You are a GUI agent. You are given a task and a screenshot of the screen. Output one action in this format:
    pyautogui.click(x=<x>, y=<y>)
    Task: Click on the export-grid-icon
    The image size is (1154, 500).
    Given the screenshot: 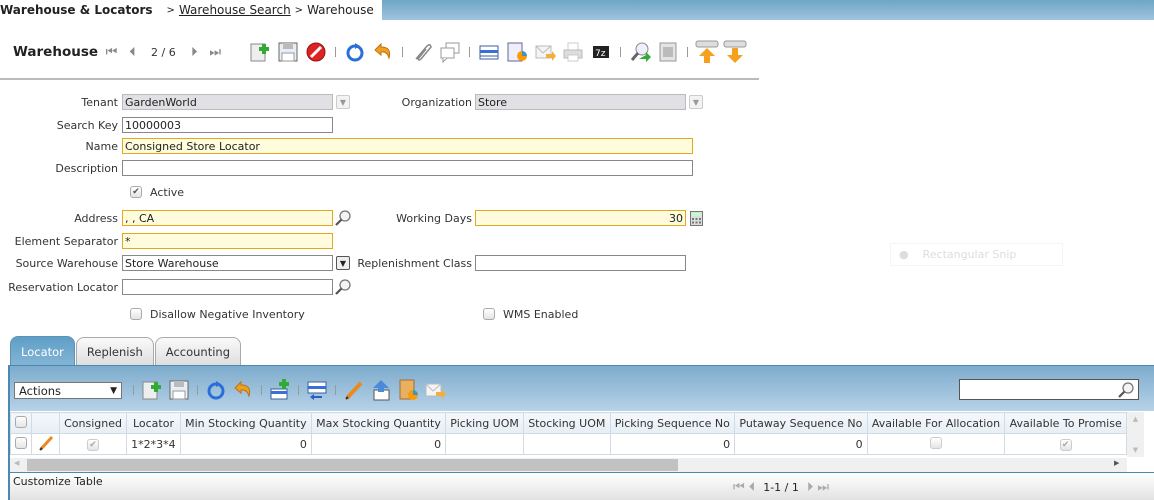 What is the action you would take?
    pyautogui.click(x=381, y=390)
    